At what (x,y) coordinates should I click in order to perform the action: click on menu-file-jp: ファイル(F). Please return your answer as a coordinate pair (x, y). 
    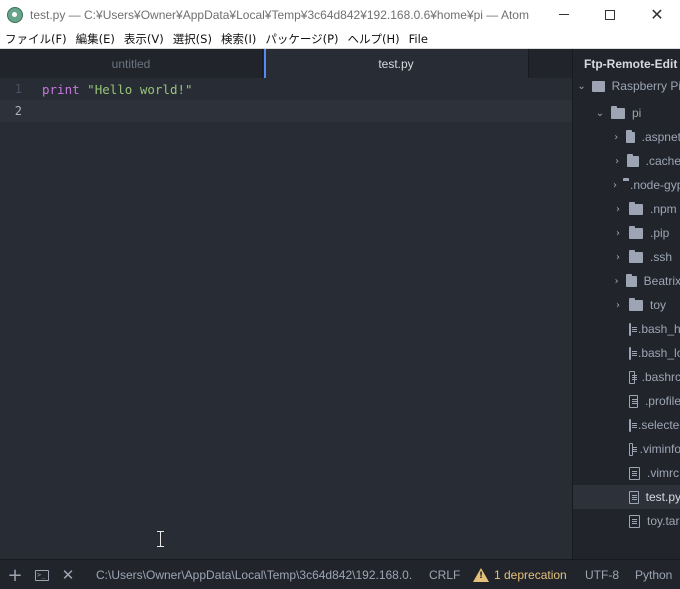
    Looking at the image, I should click on (35, 39).